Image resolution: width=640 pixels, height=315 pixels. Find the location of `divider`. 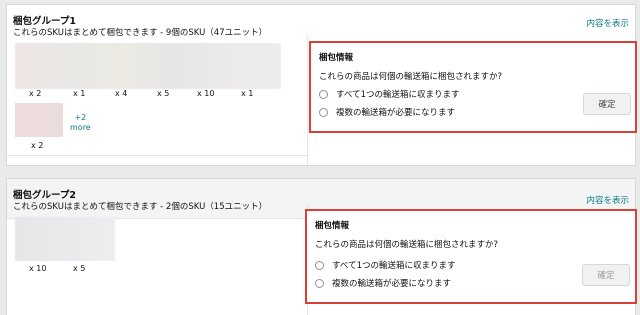

divider is located at coordinates (157, 155).